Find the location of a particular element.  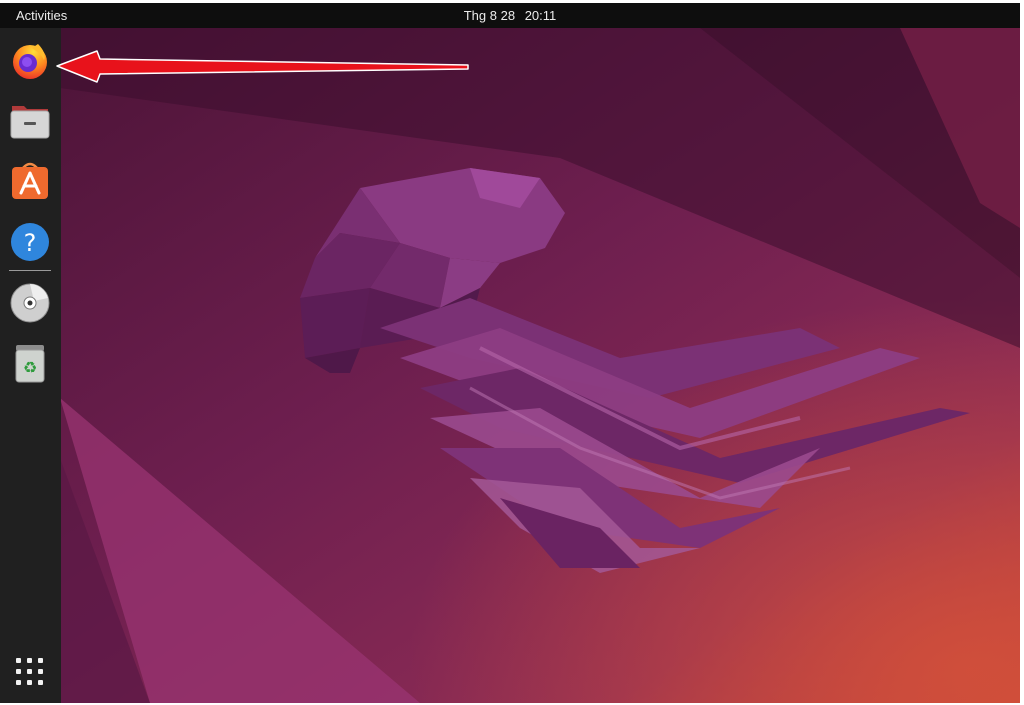

dock-item-firefox is located at coordinates (30, 60).